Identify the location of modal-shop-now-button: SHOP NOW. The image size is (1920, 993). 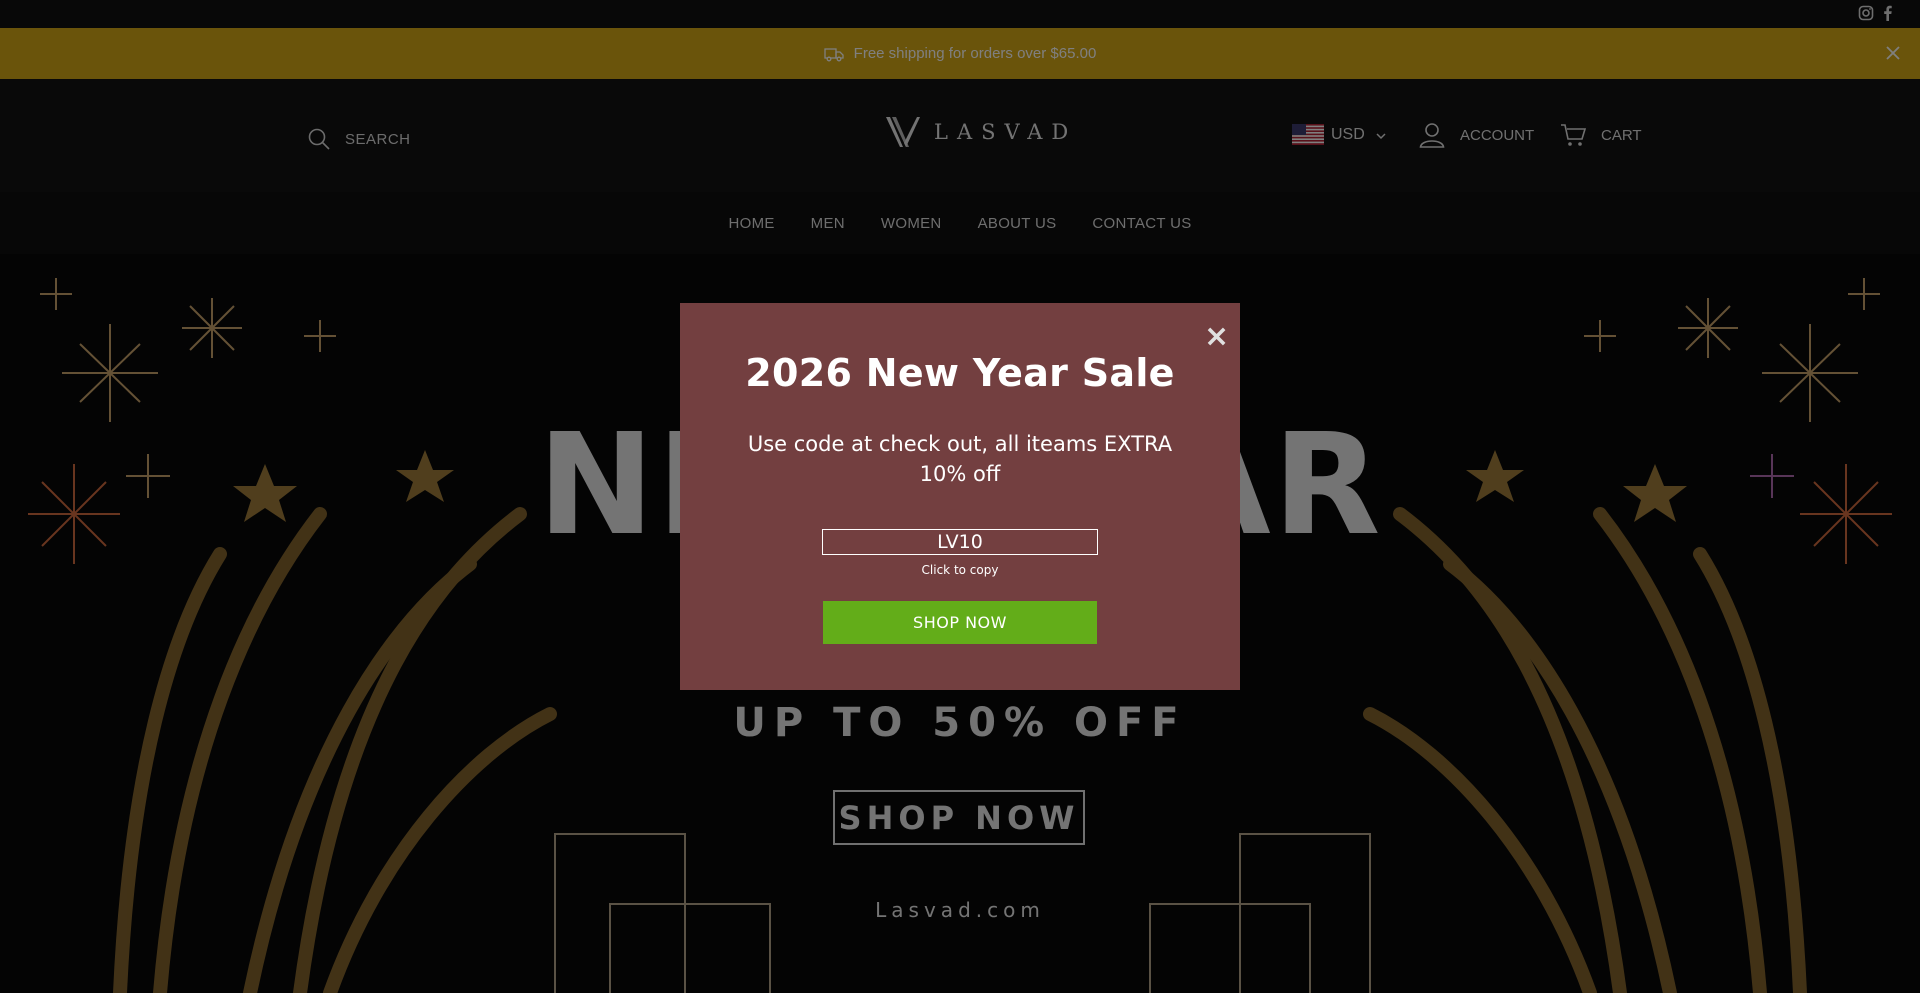
(960, 622).